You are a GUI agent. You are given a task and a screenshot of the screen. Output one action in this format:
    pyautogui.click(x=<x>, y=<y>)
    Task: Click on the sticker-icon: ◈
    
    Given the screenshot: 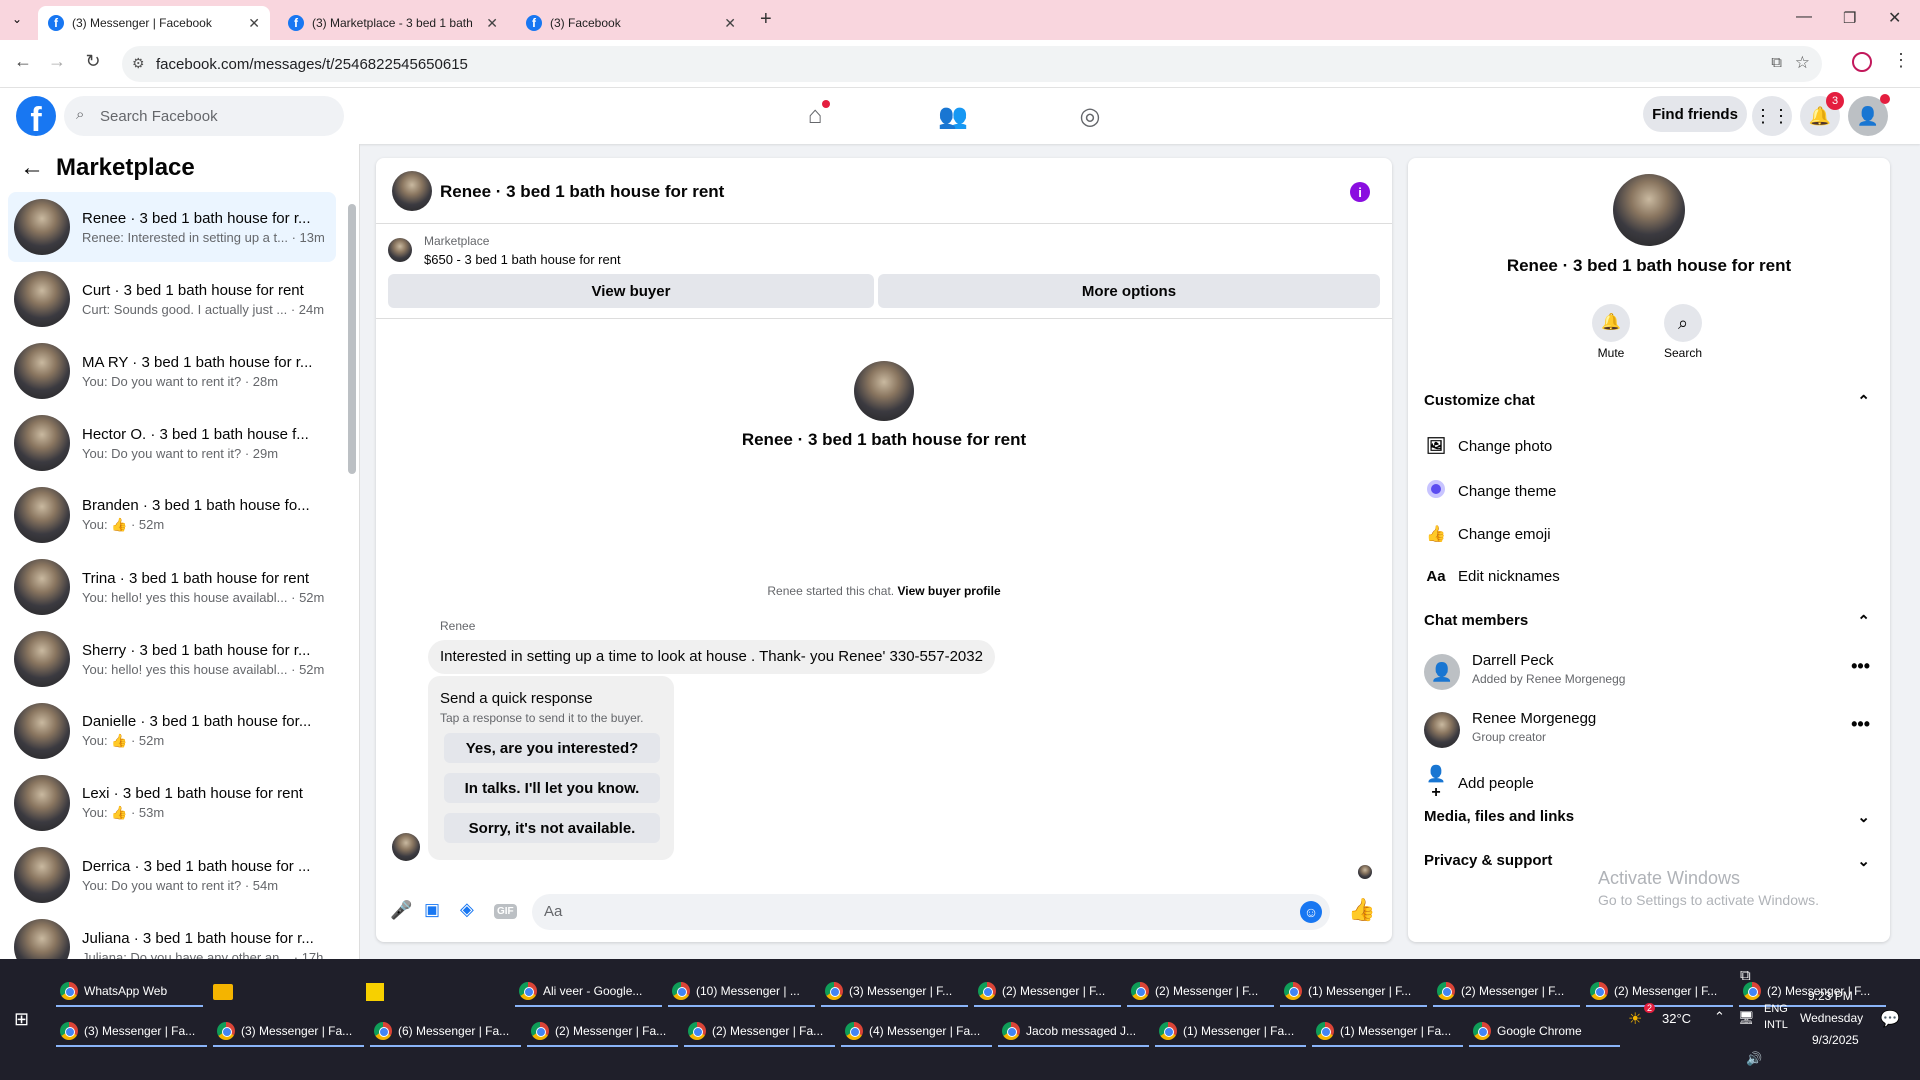 What is the action you would take?
    pyautogui.click(x=467, y=909)
    